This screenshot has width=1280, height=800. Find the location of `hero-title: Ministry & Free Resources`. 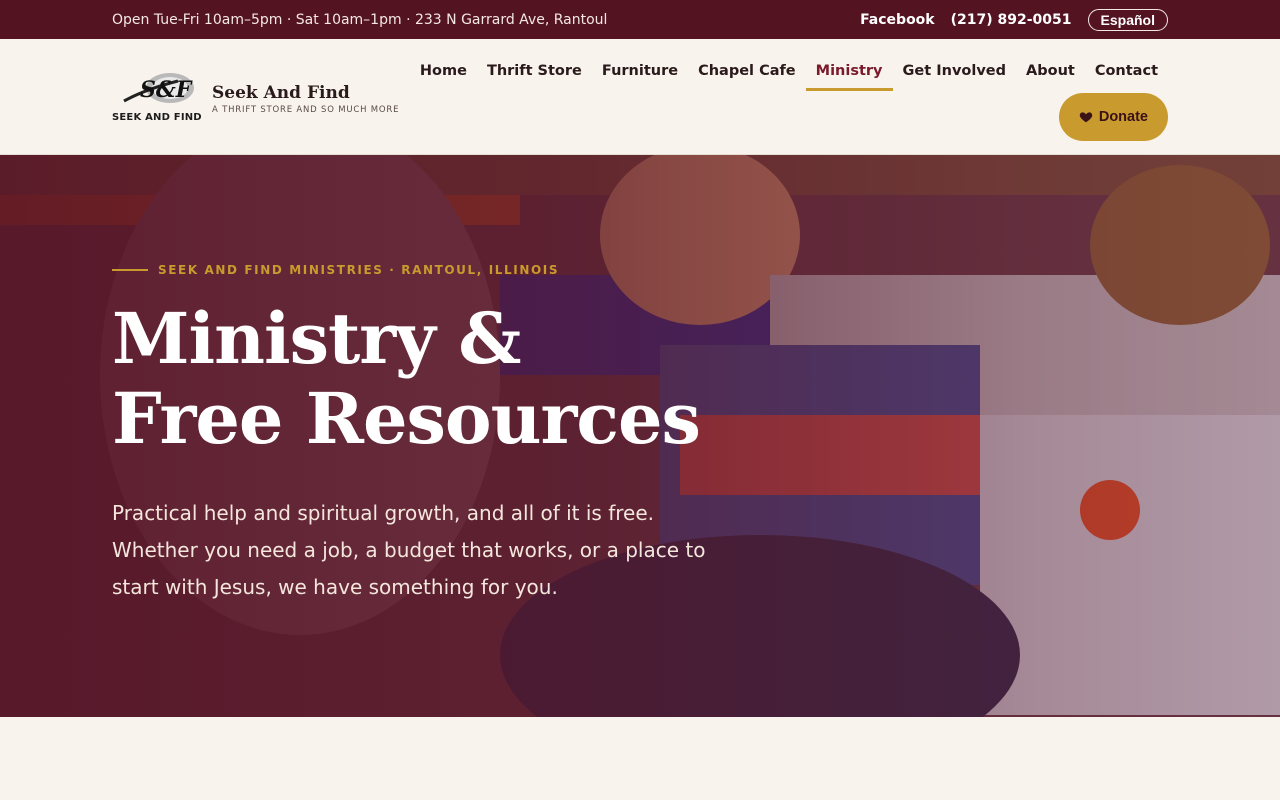

hero-title: Ministry & Free Resources is located at coordinates (432, 379).